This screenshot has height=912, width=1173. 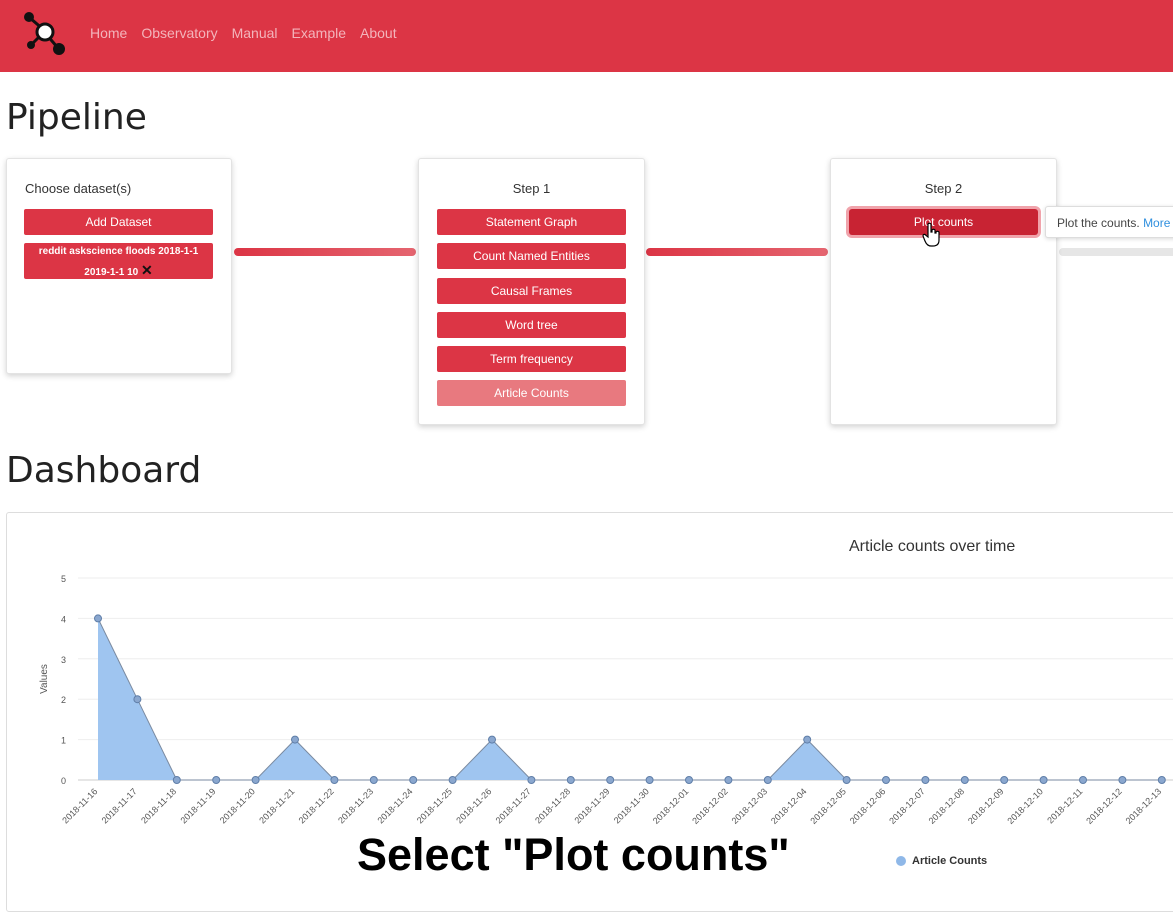 What do you see at coordinates (710, 806) in the screenshot?
I see `x-tick-label: 2018-12-02` at bounding box center [710, 806].